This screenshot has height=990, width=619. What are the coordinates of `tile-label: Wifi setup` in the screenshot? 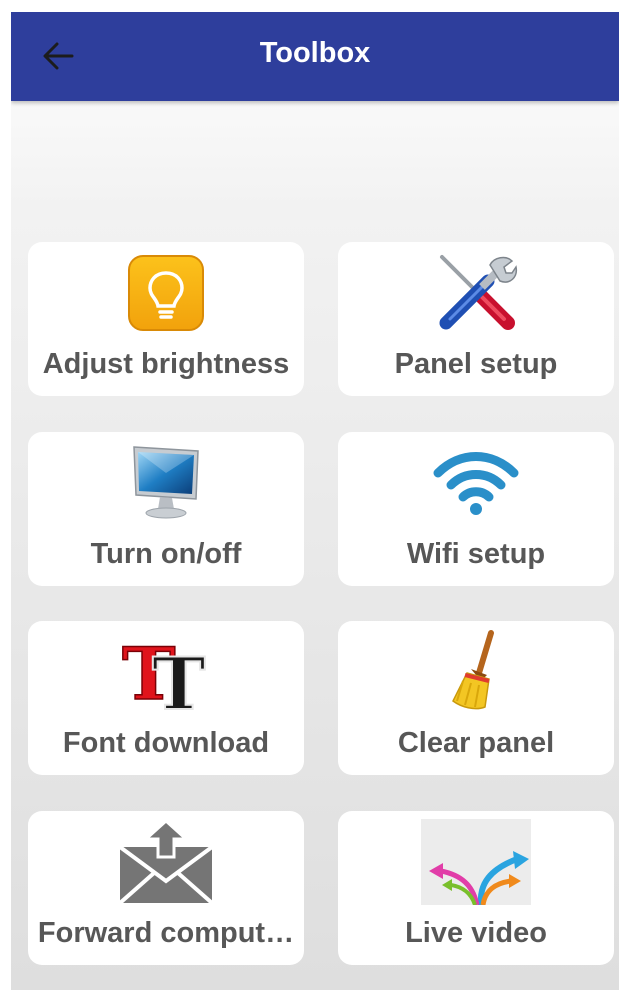 It's located at (476, 554).